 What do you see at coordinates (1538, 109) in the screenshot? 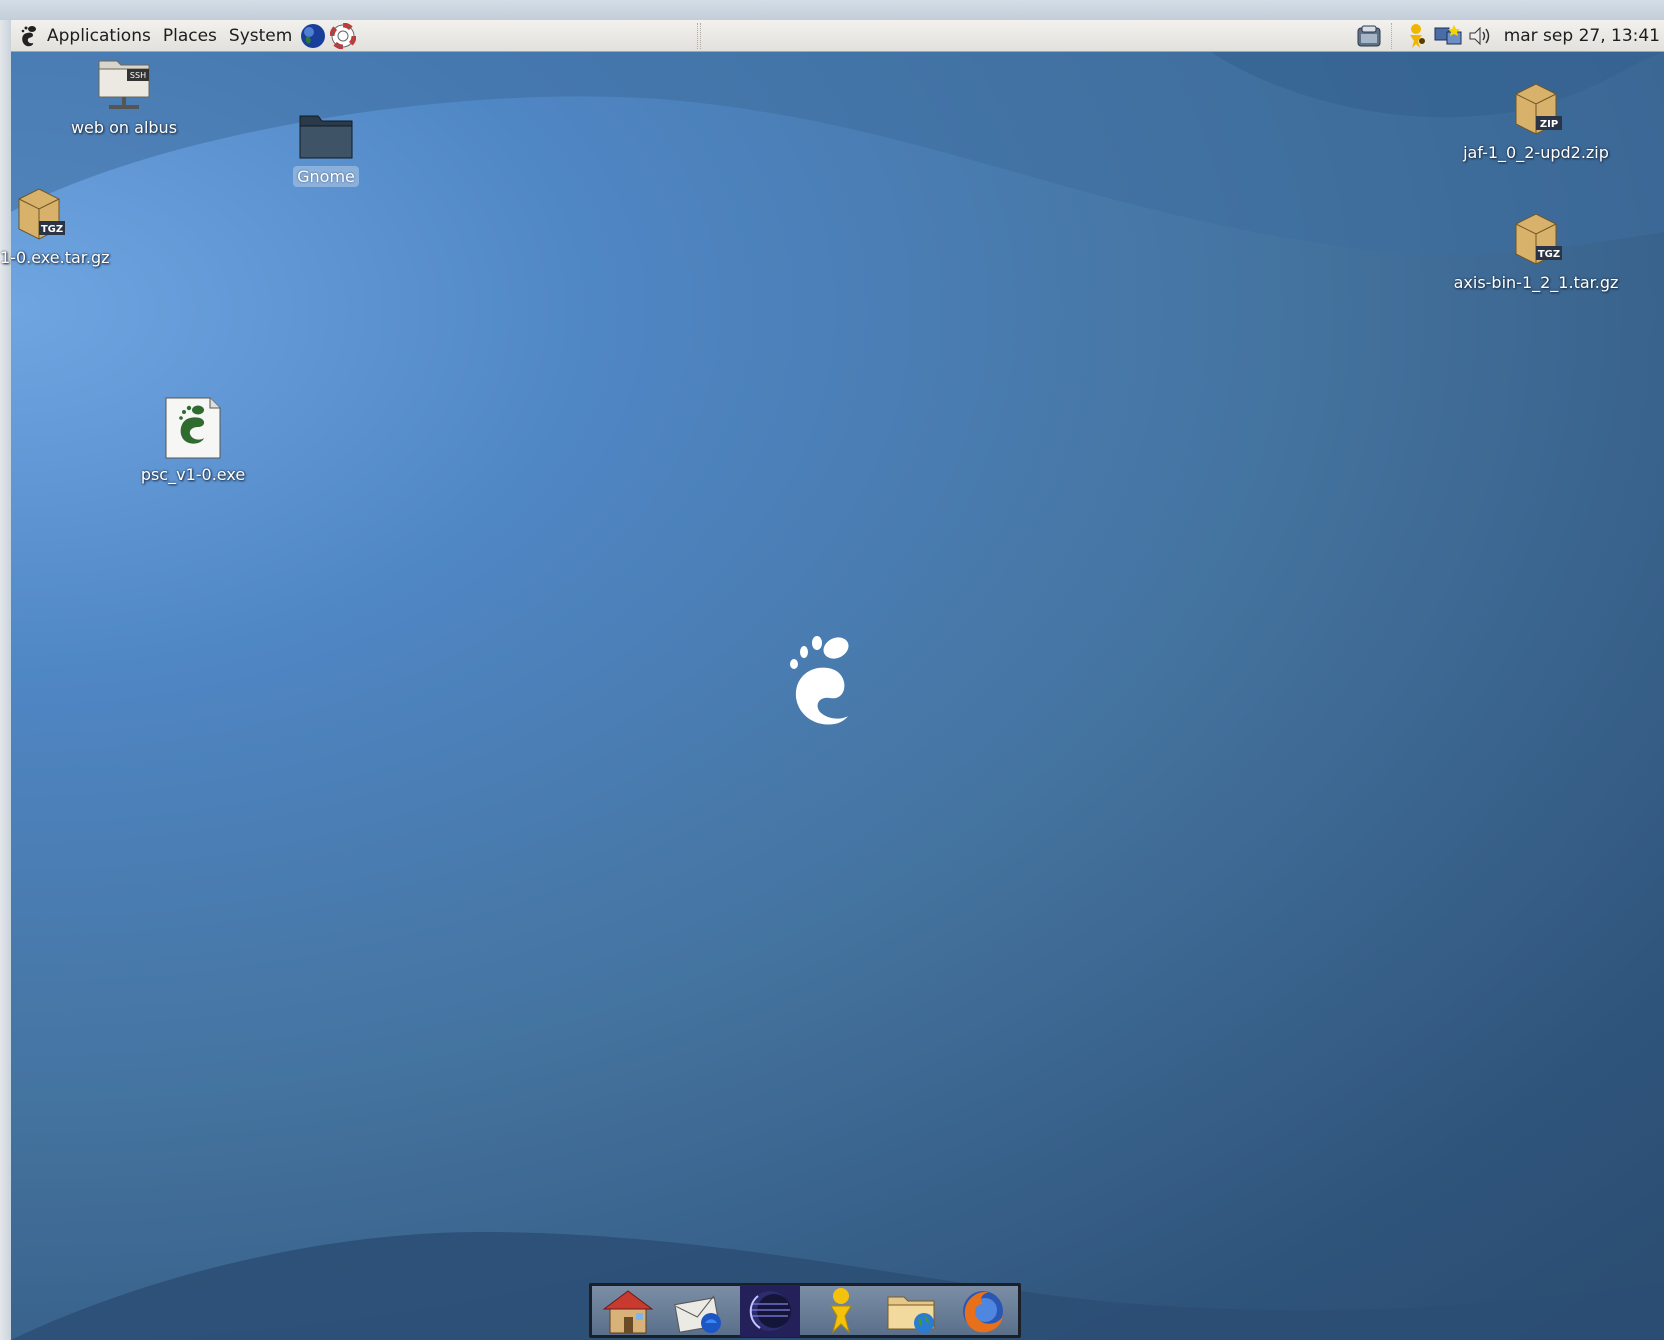
I see `zip-archive-icon: ZIP` at bounding box center [1538, 109].